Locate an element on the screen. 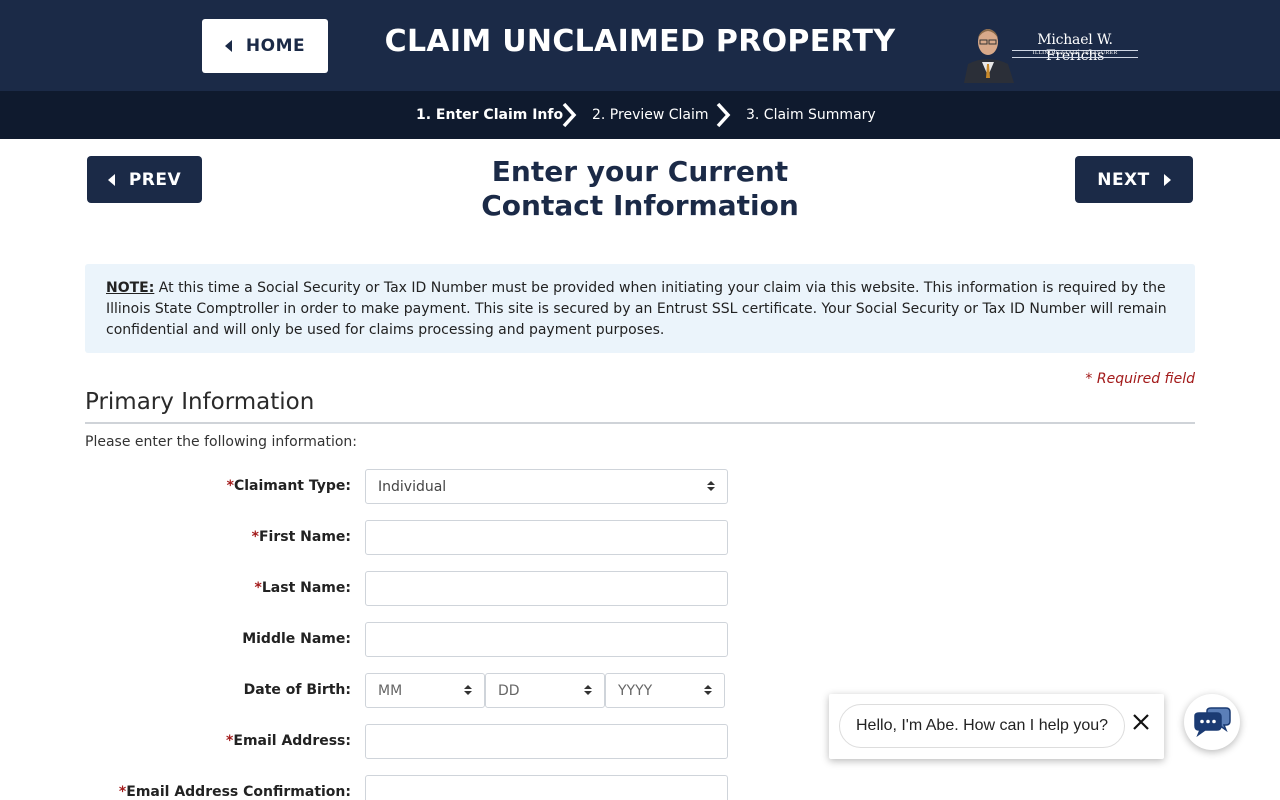 This screenshot has height=800, width=1280. claimant-type-select: Individual is located at coordinates (546, 486).